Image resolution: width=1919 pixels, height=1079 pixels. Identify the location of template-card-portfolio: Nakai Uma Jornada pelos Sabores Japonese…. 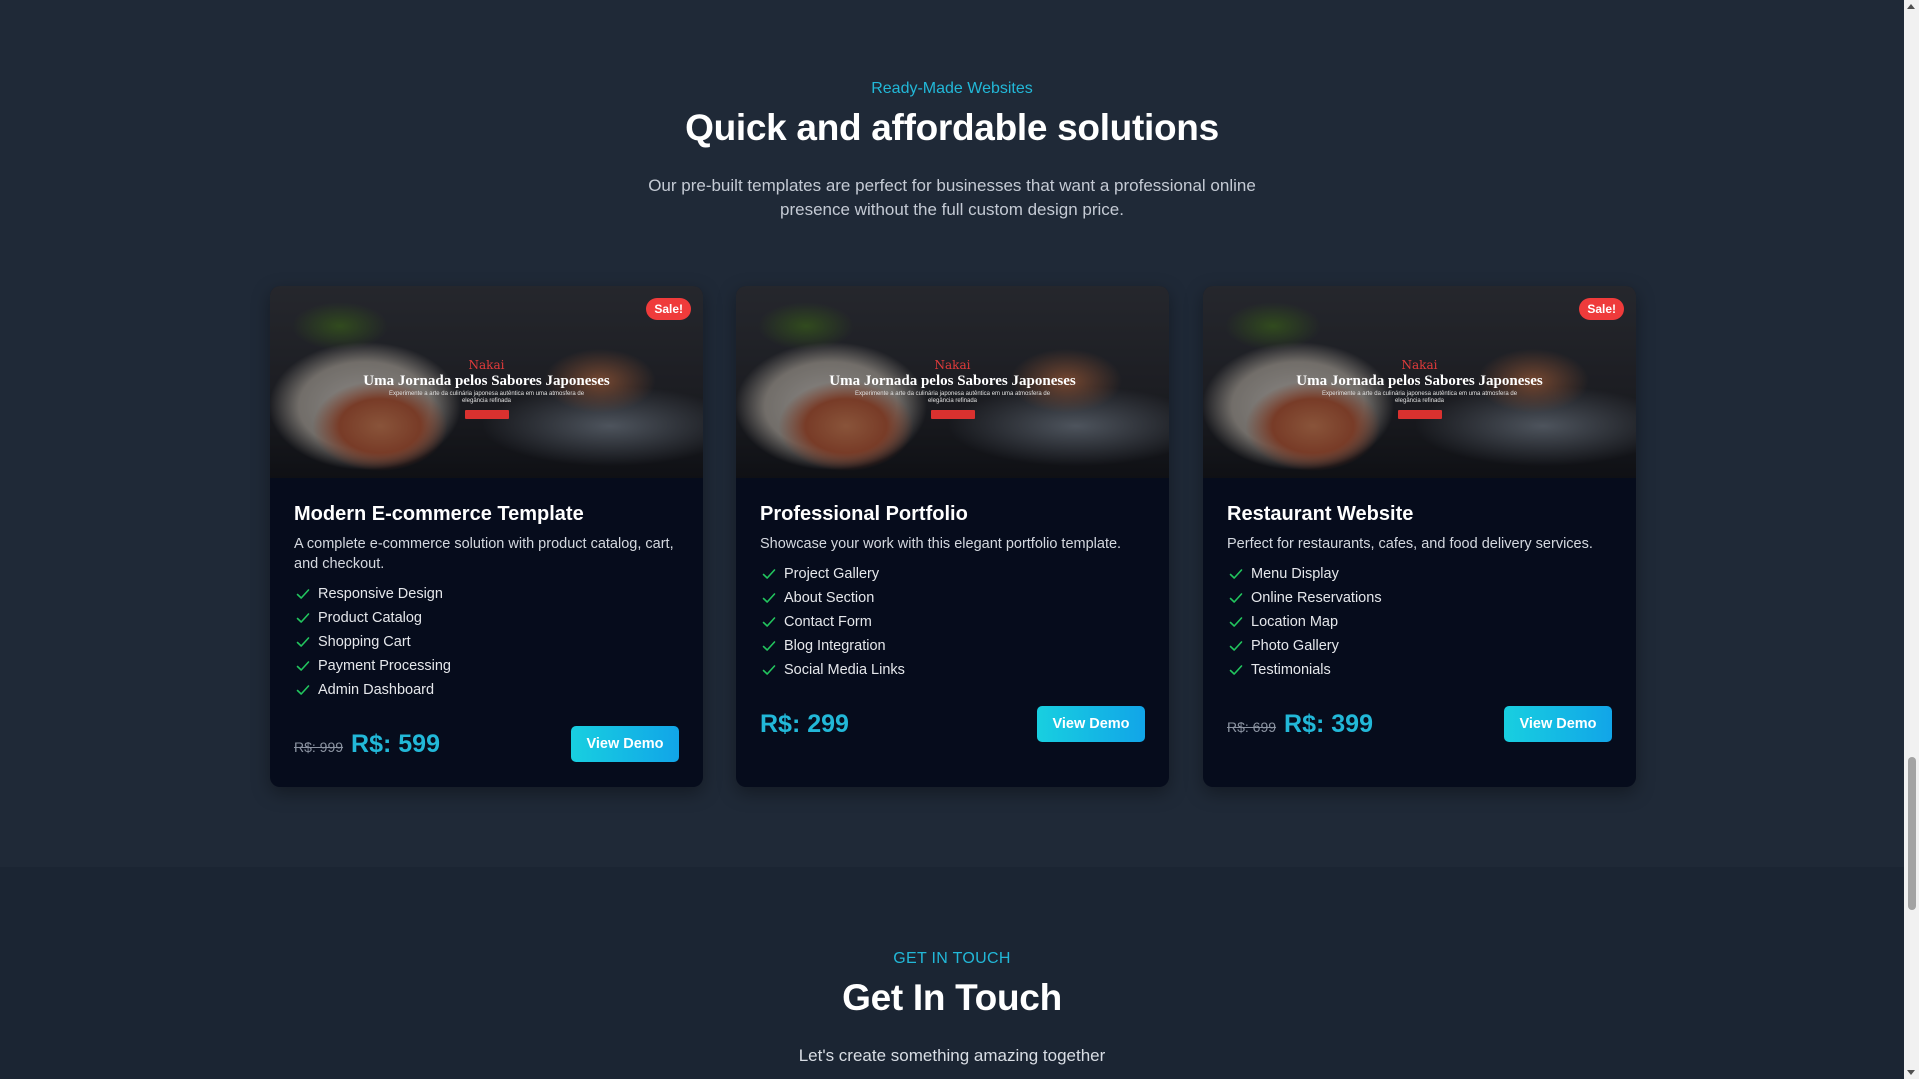
(952, 536).